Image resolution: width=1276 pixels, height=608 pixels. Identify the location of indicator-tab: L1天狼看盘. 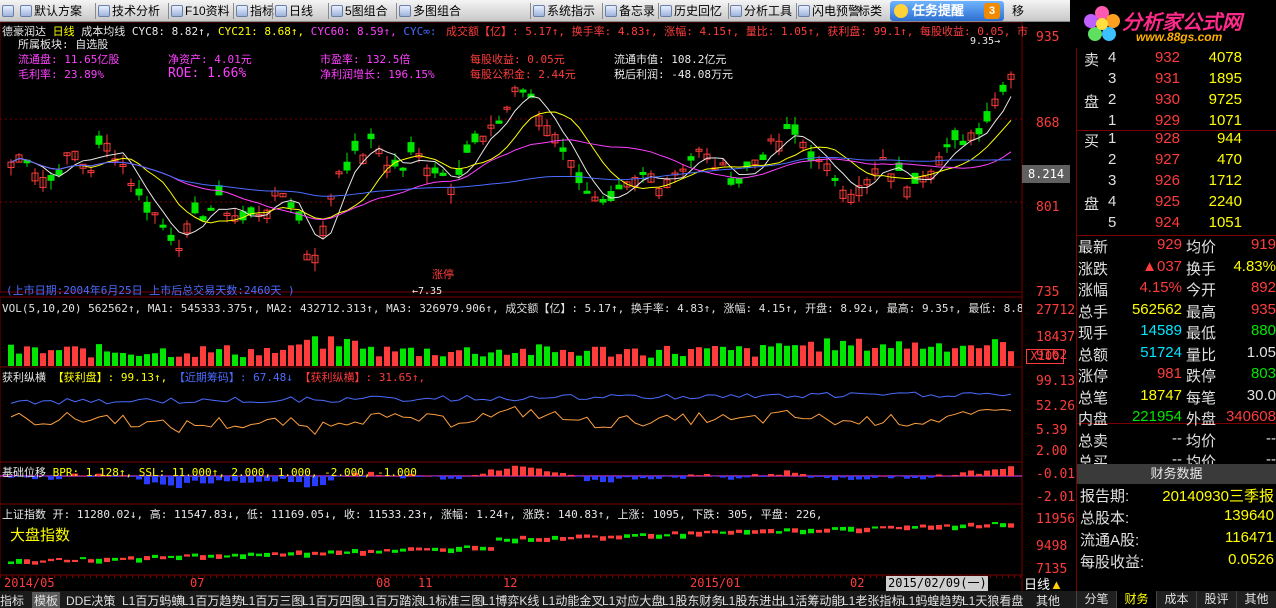
(992, 600).